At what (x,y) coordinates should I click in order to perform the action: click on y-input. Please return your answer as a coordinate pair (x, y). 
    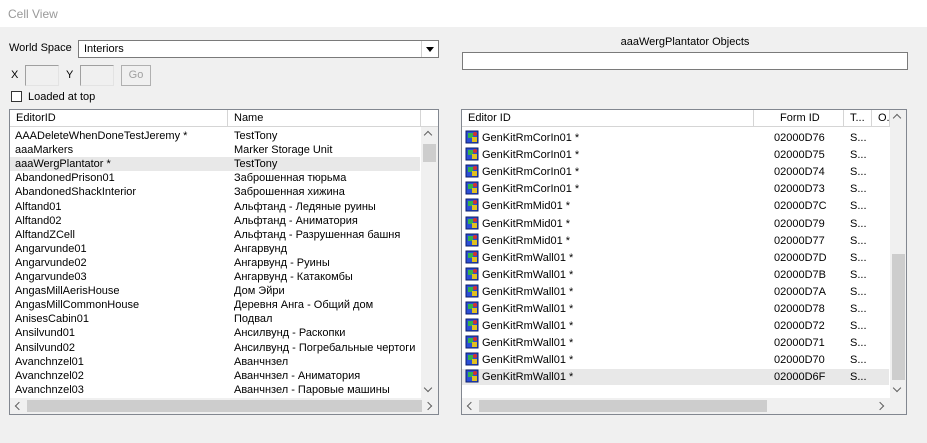
    Looking at the image, I should click on (97, 75).